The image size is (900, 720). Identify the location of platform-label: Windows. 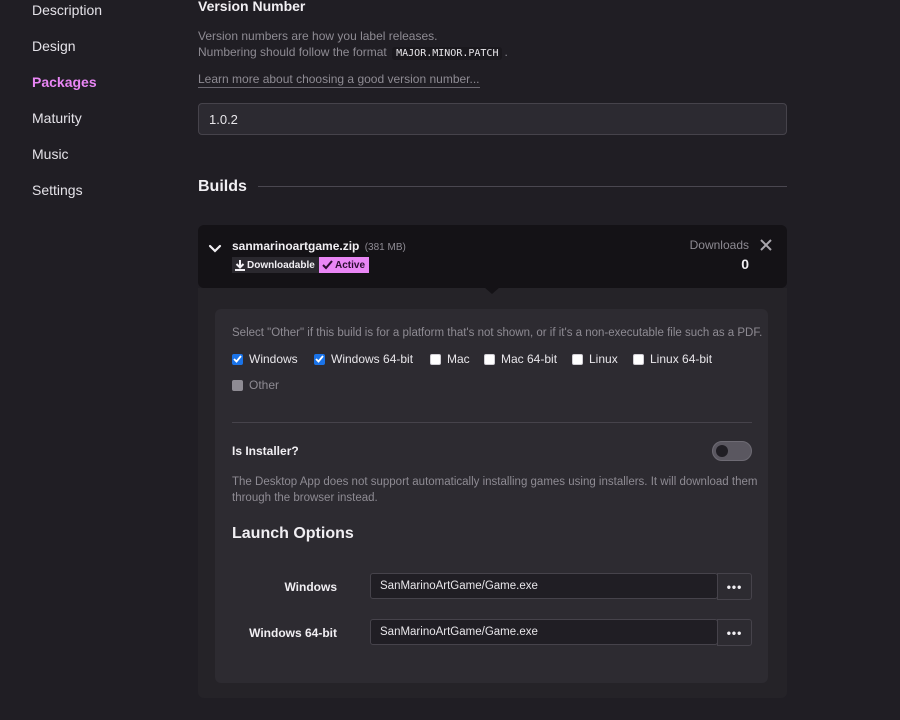
(273, 359).